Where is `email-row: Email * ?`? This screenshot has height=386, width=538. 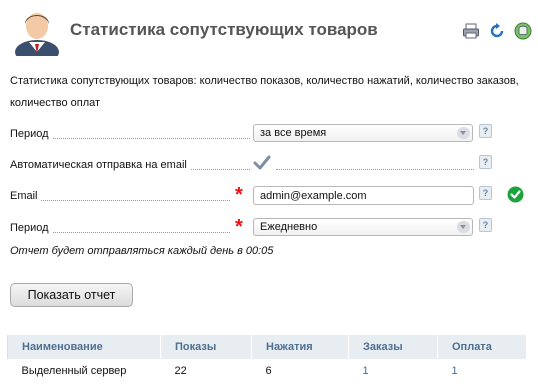 email-row: Email * ? is located at coordinates (270, 196).